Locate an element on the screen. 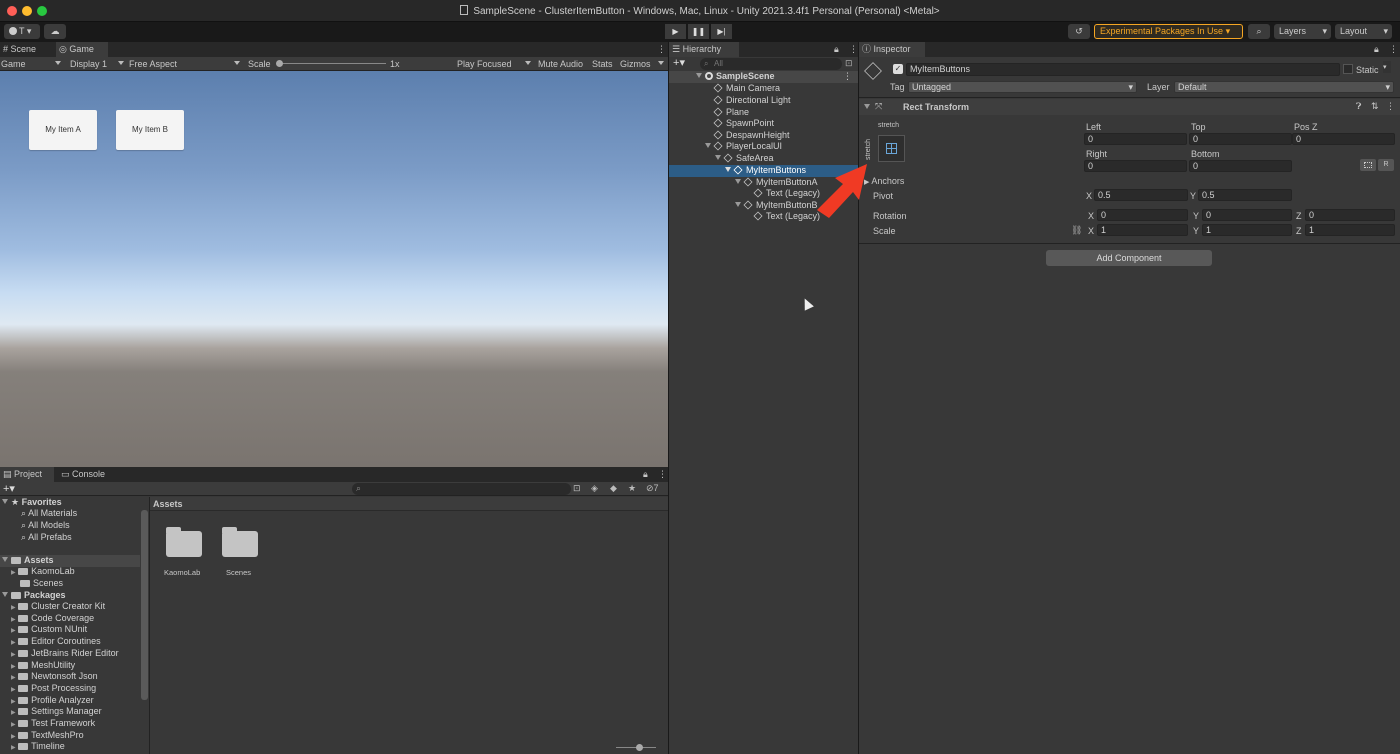 The height and width of the screenshot is (754, 1400). left-input: 0 is located at coordinates (1135, 139).